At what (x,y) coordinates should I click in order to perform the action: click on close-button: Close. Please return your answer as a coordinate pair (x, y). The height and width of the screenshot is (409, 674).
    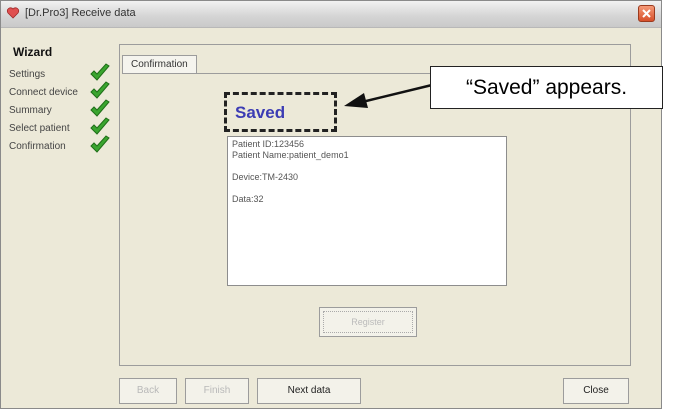
    Looking at the image, I should click on (596, 391).